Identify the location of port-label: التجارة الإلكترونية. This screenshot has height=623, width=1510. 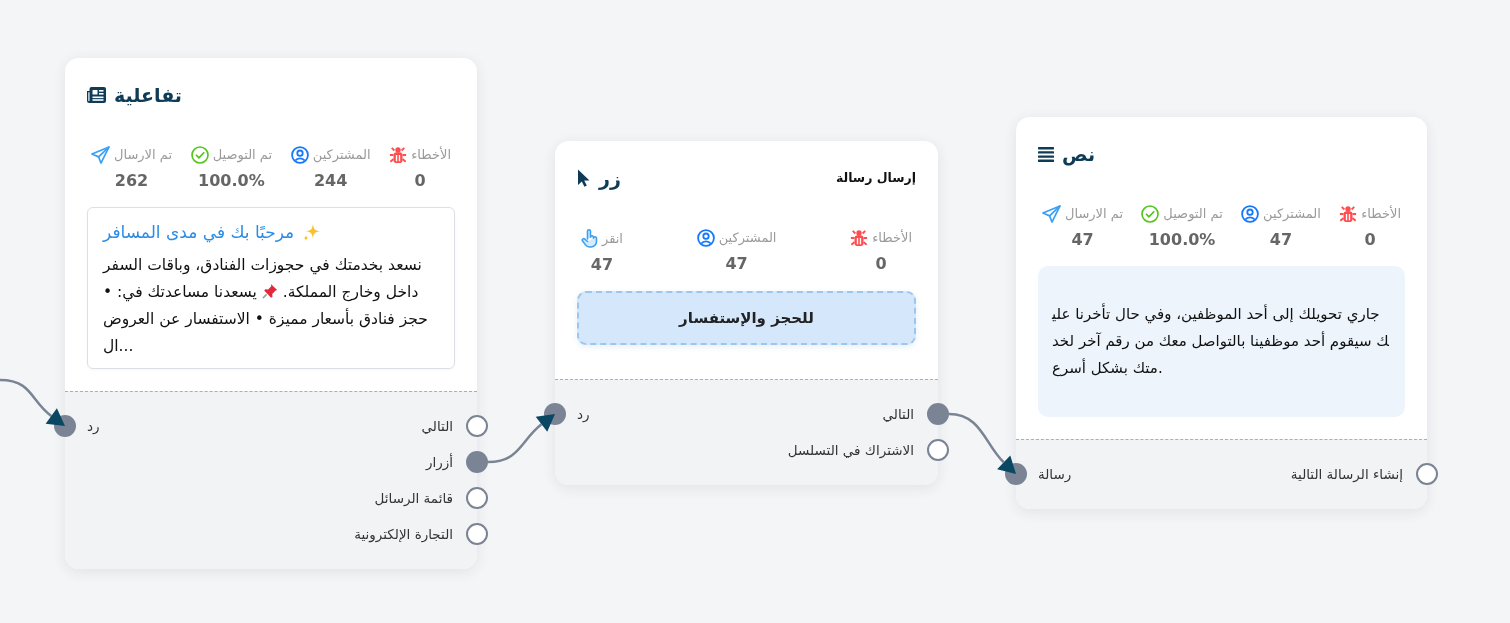
(403, 534).